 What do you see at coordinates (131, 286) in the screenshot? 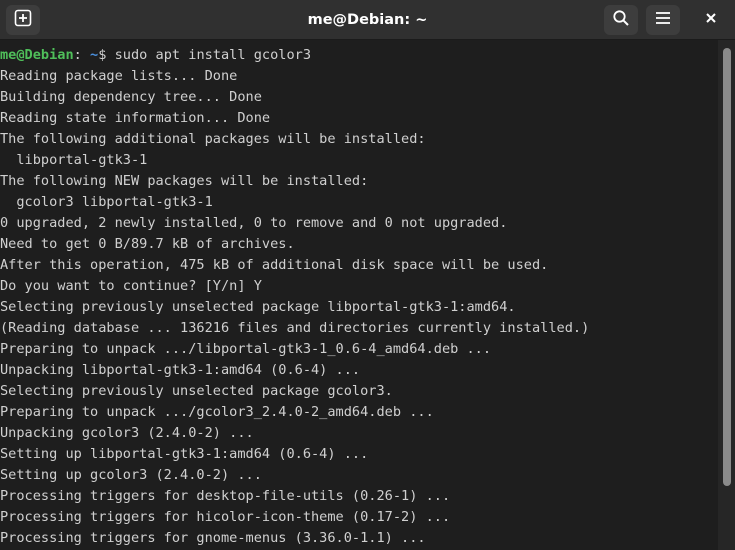
I see `output-line: Do you want to continue? [Y/n] Y` at bounding box center [131, 286].